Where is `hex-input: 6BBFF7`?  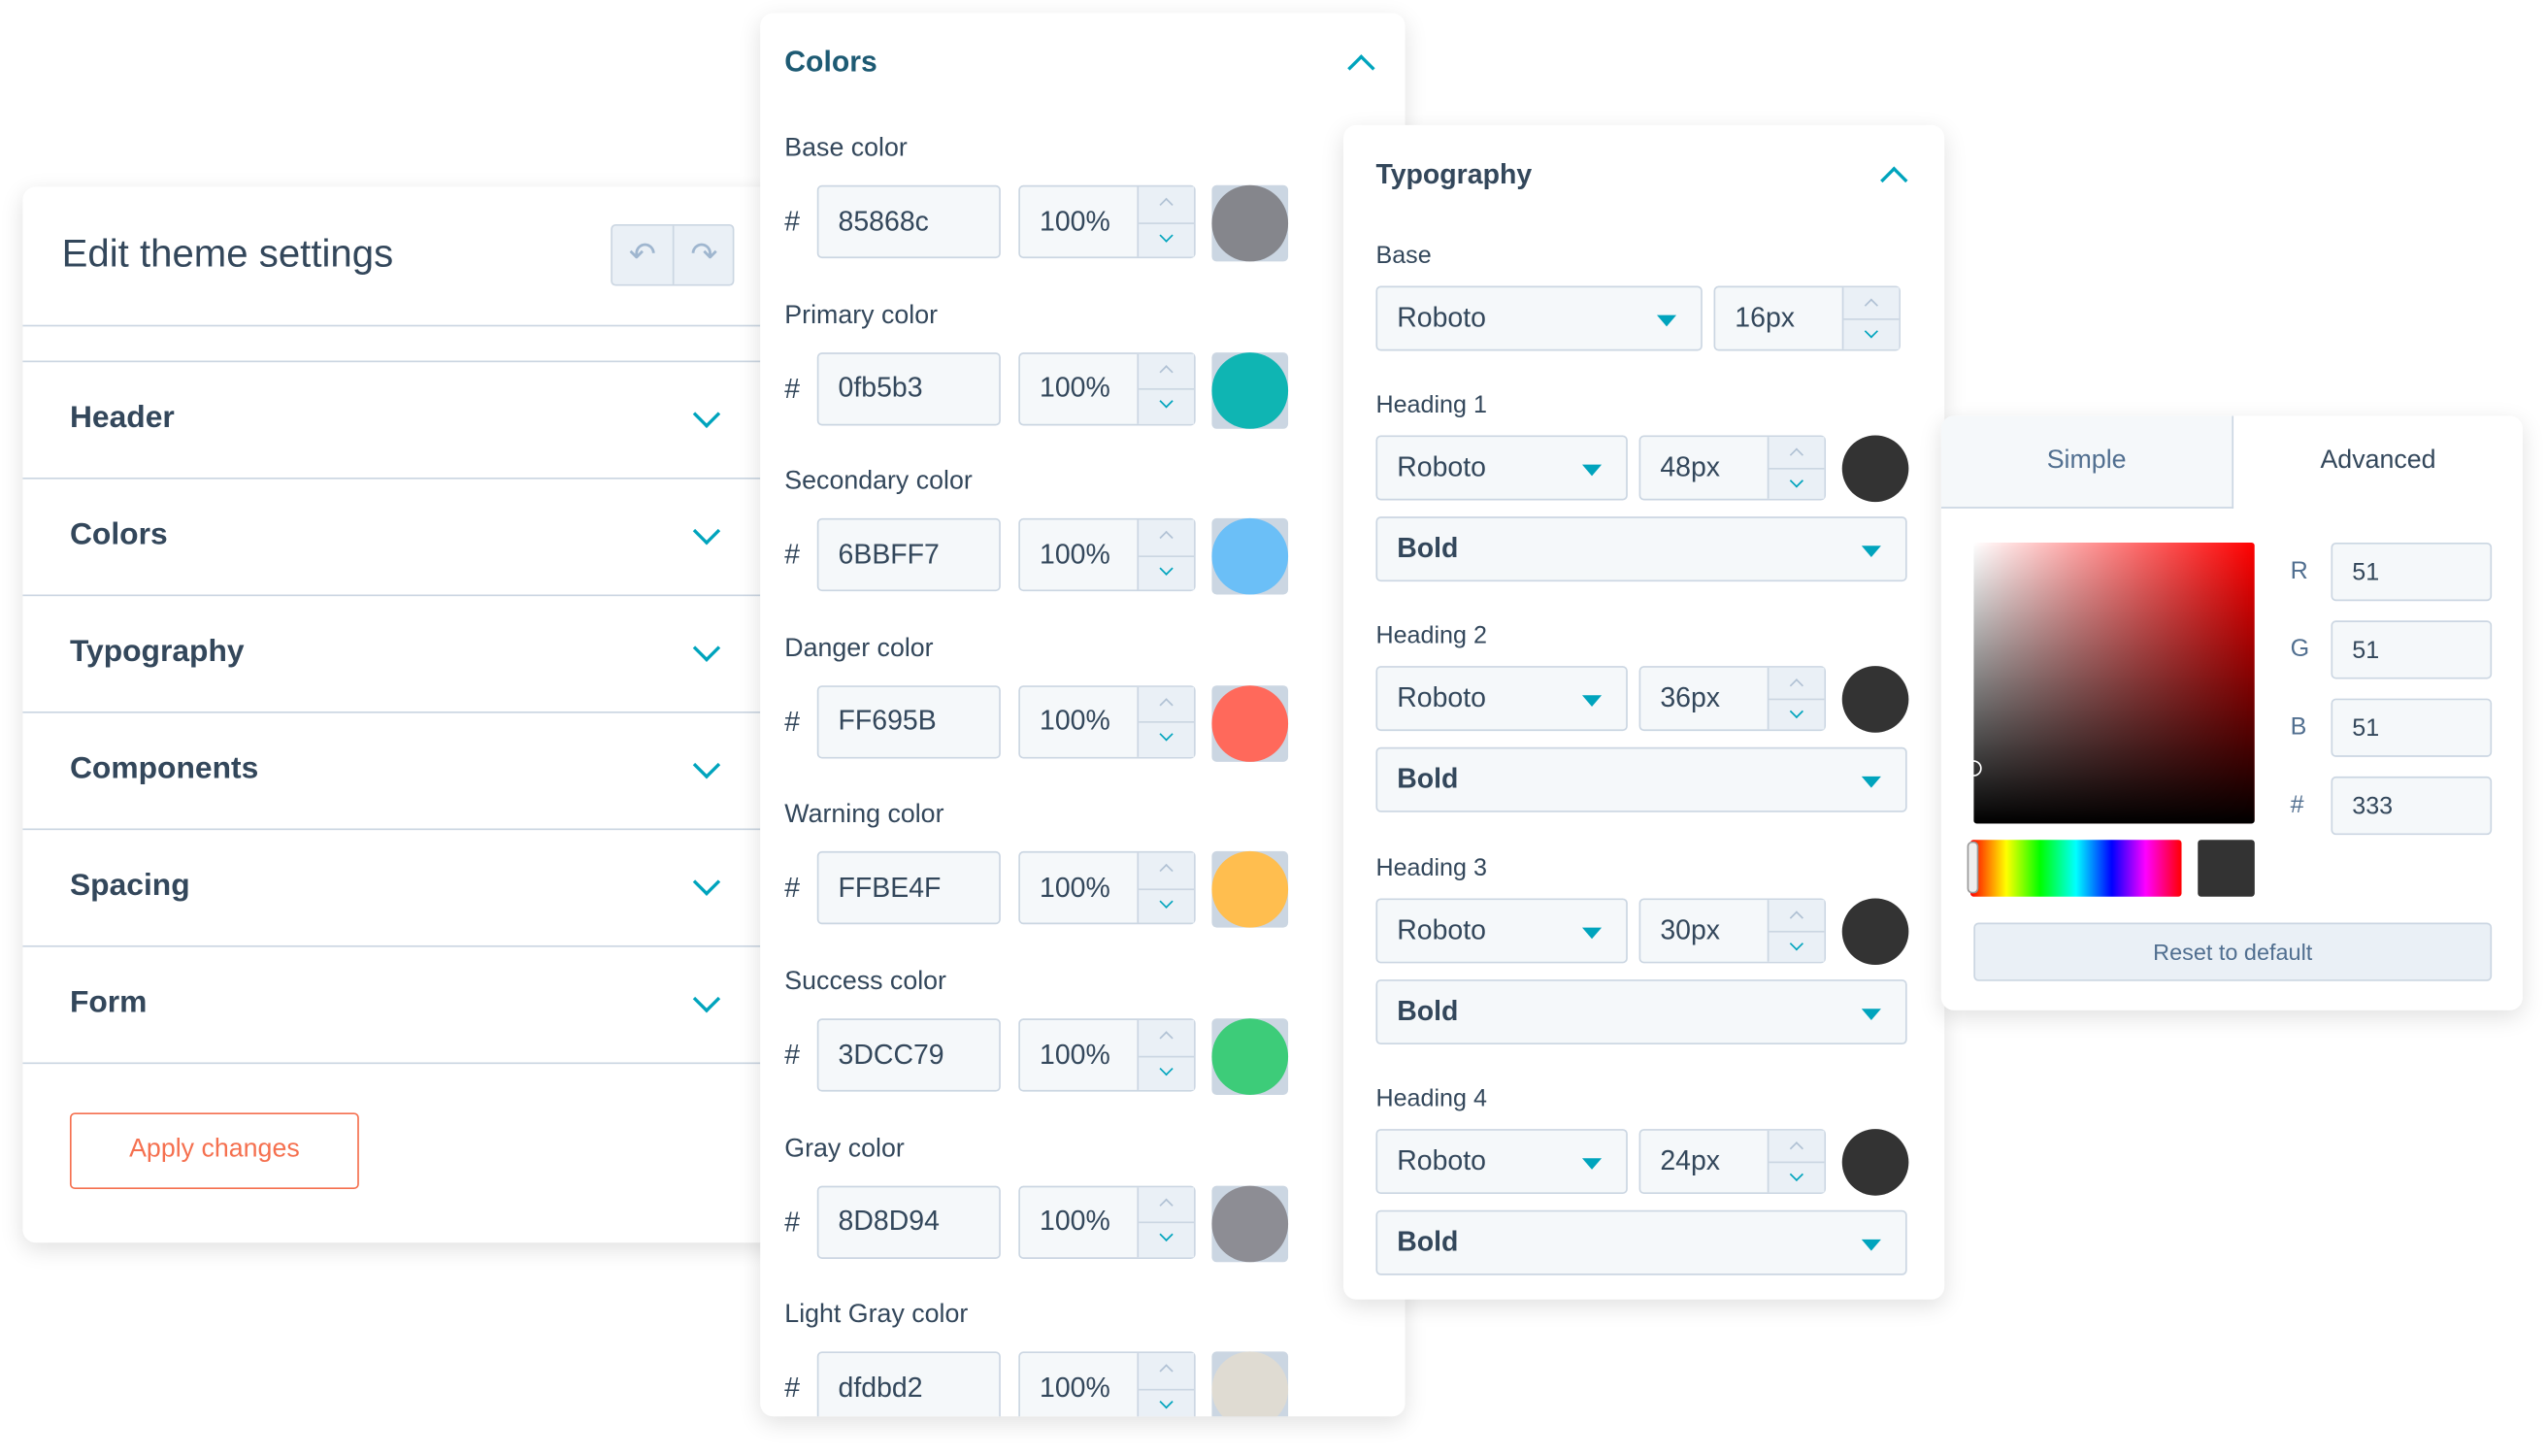
hex-input: 6BBFF7 is located at coordinates (909, 555).